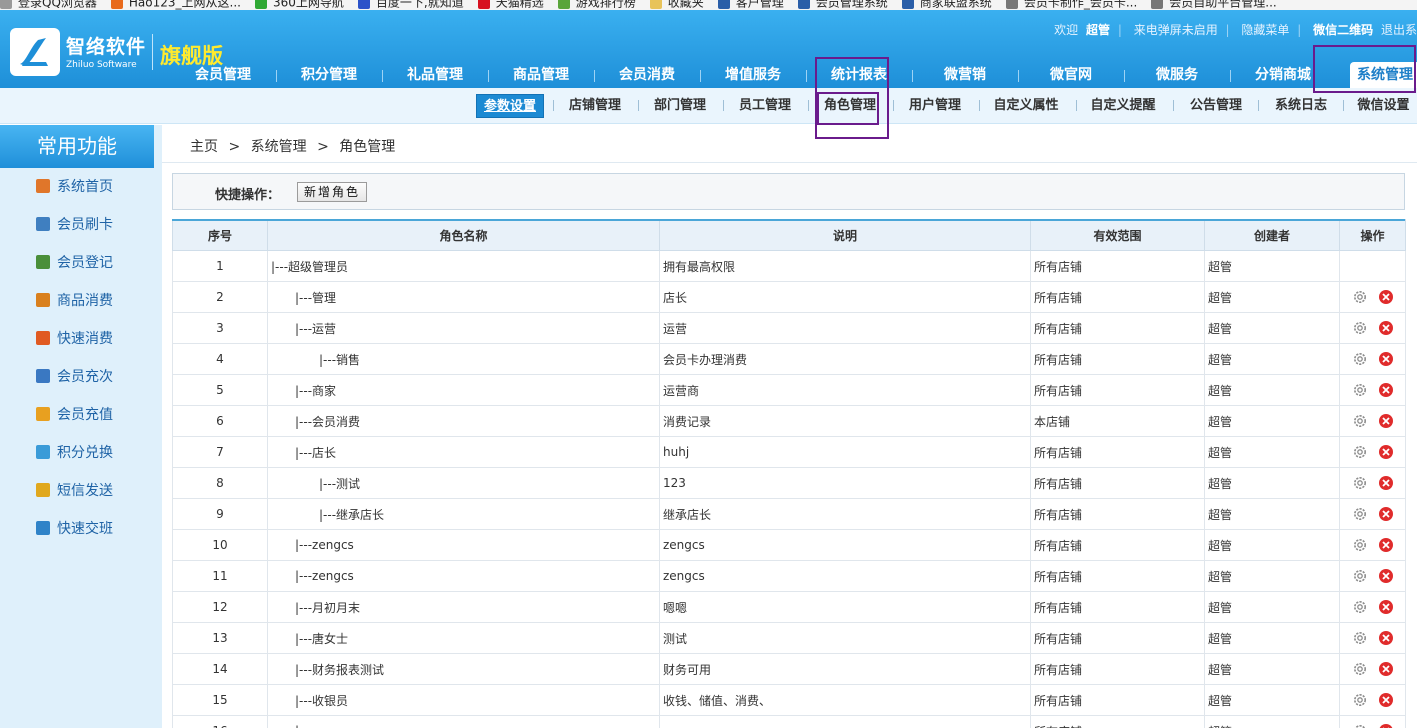  Describe the element at coordinates (1216, 106) in the screenshot. I see `sub-nav-item: 公告管理` at that location.